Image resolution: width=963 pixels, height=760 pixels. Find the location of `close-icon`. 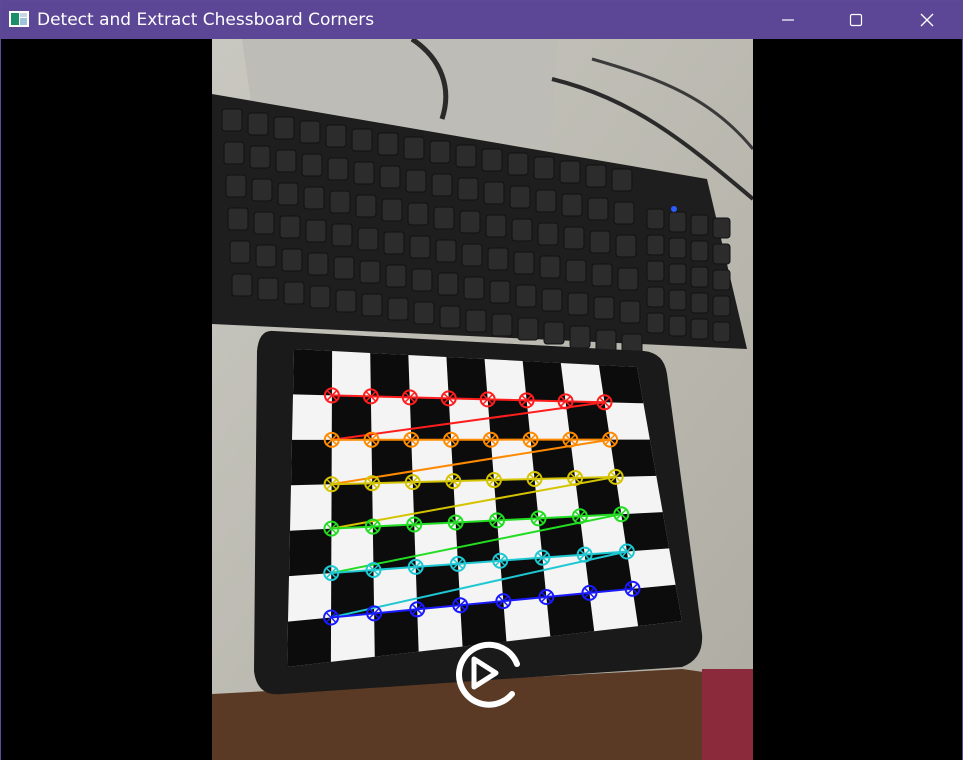

close-icon is located at coordinates (927, 20).